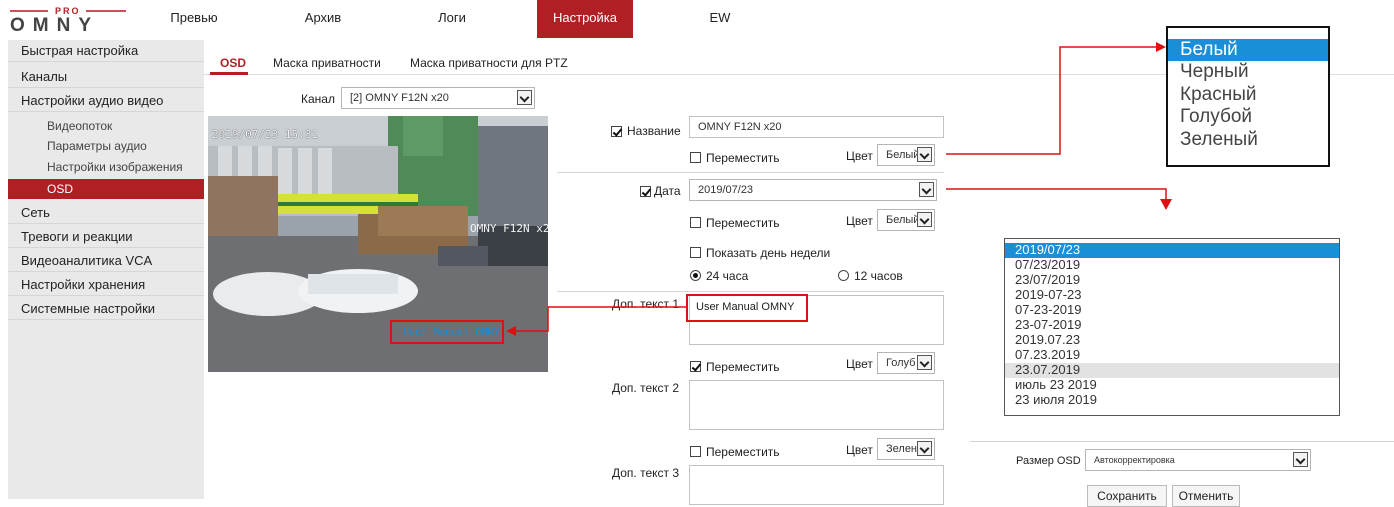 The width and height of the screenshot is (1394, 507). I want to click on arrow-head-right-icon, so click(1161, 47).